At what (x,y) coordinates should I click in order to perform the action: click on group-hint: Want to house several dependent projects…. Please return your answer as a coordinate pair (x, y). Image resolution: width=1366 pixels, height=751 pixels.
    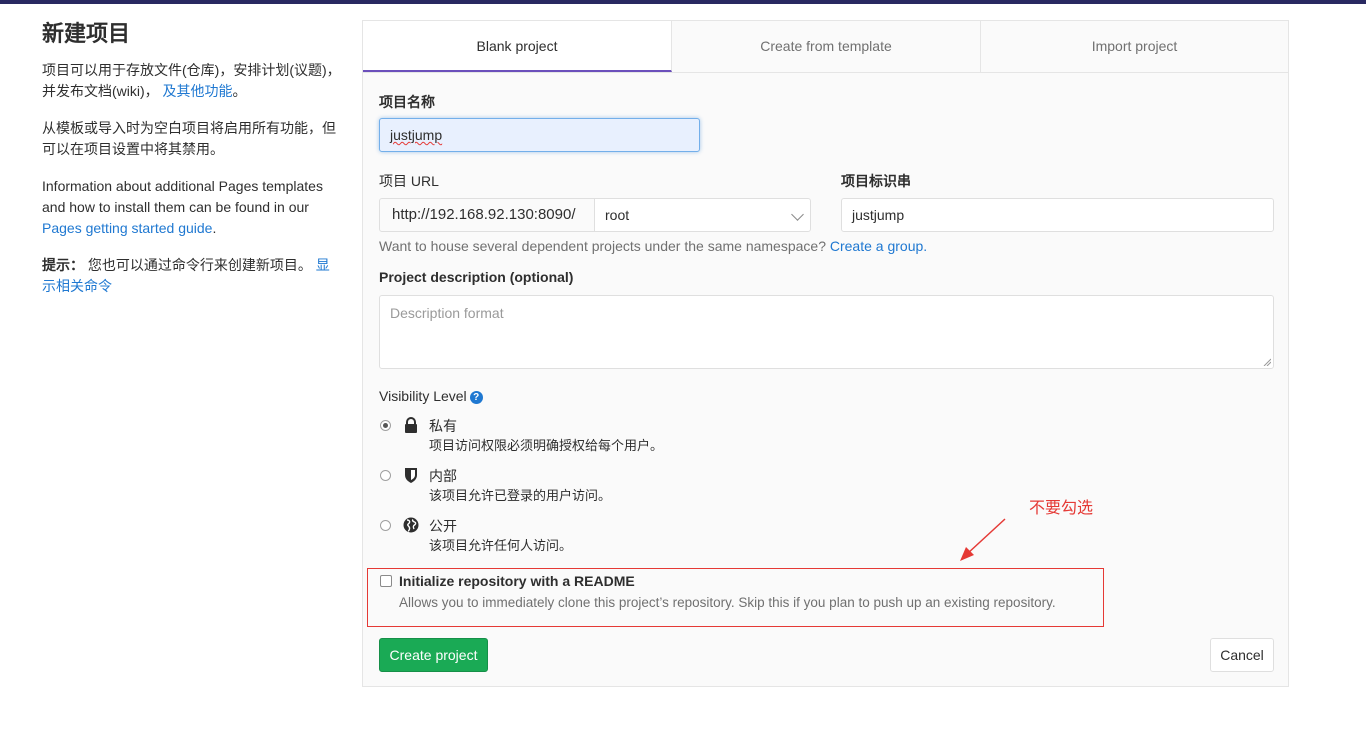
    Looking at the image, I should click on (653, 246).